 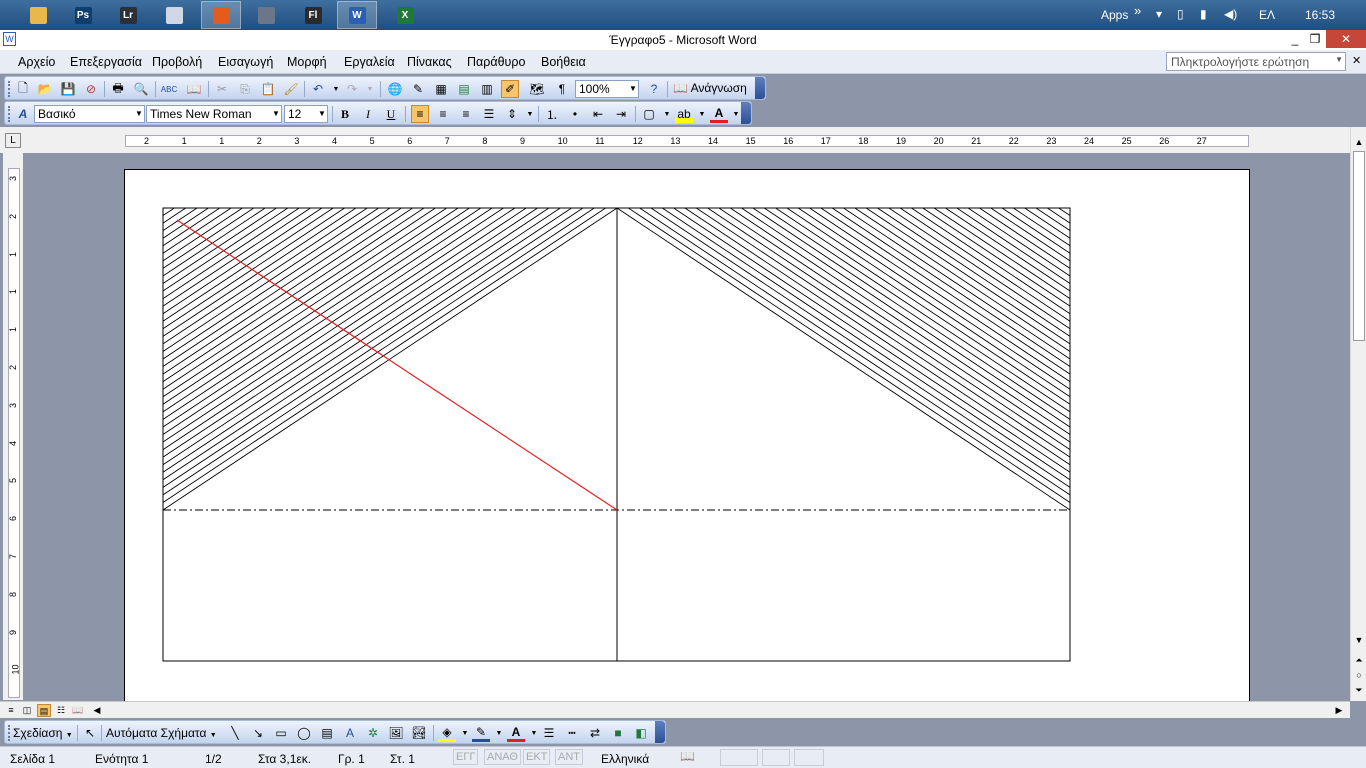 What do you see at coordinates (575, 114) in the screenshot?
I see `bullets-icon: •` at bounding box center [575, 114].